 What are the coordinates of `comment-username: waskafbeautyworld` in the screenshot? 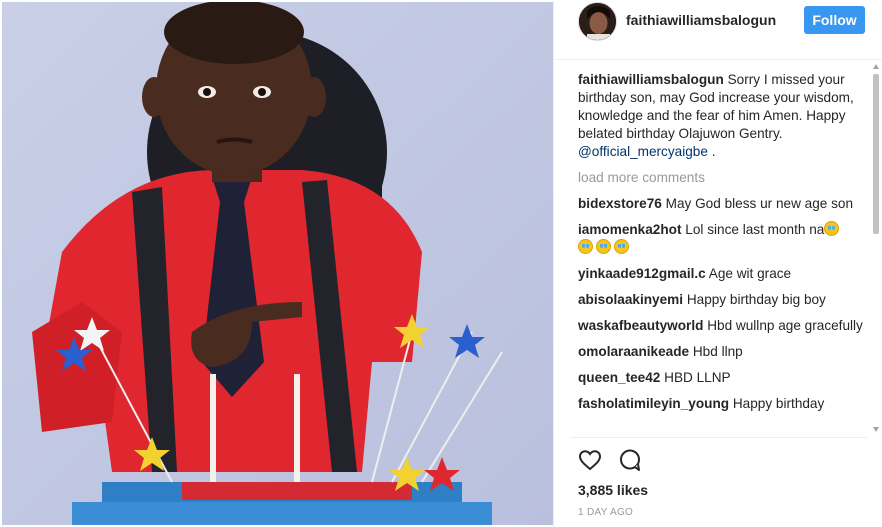 It's located at (640, 325).